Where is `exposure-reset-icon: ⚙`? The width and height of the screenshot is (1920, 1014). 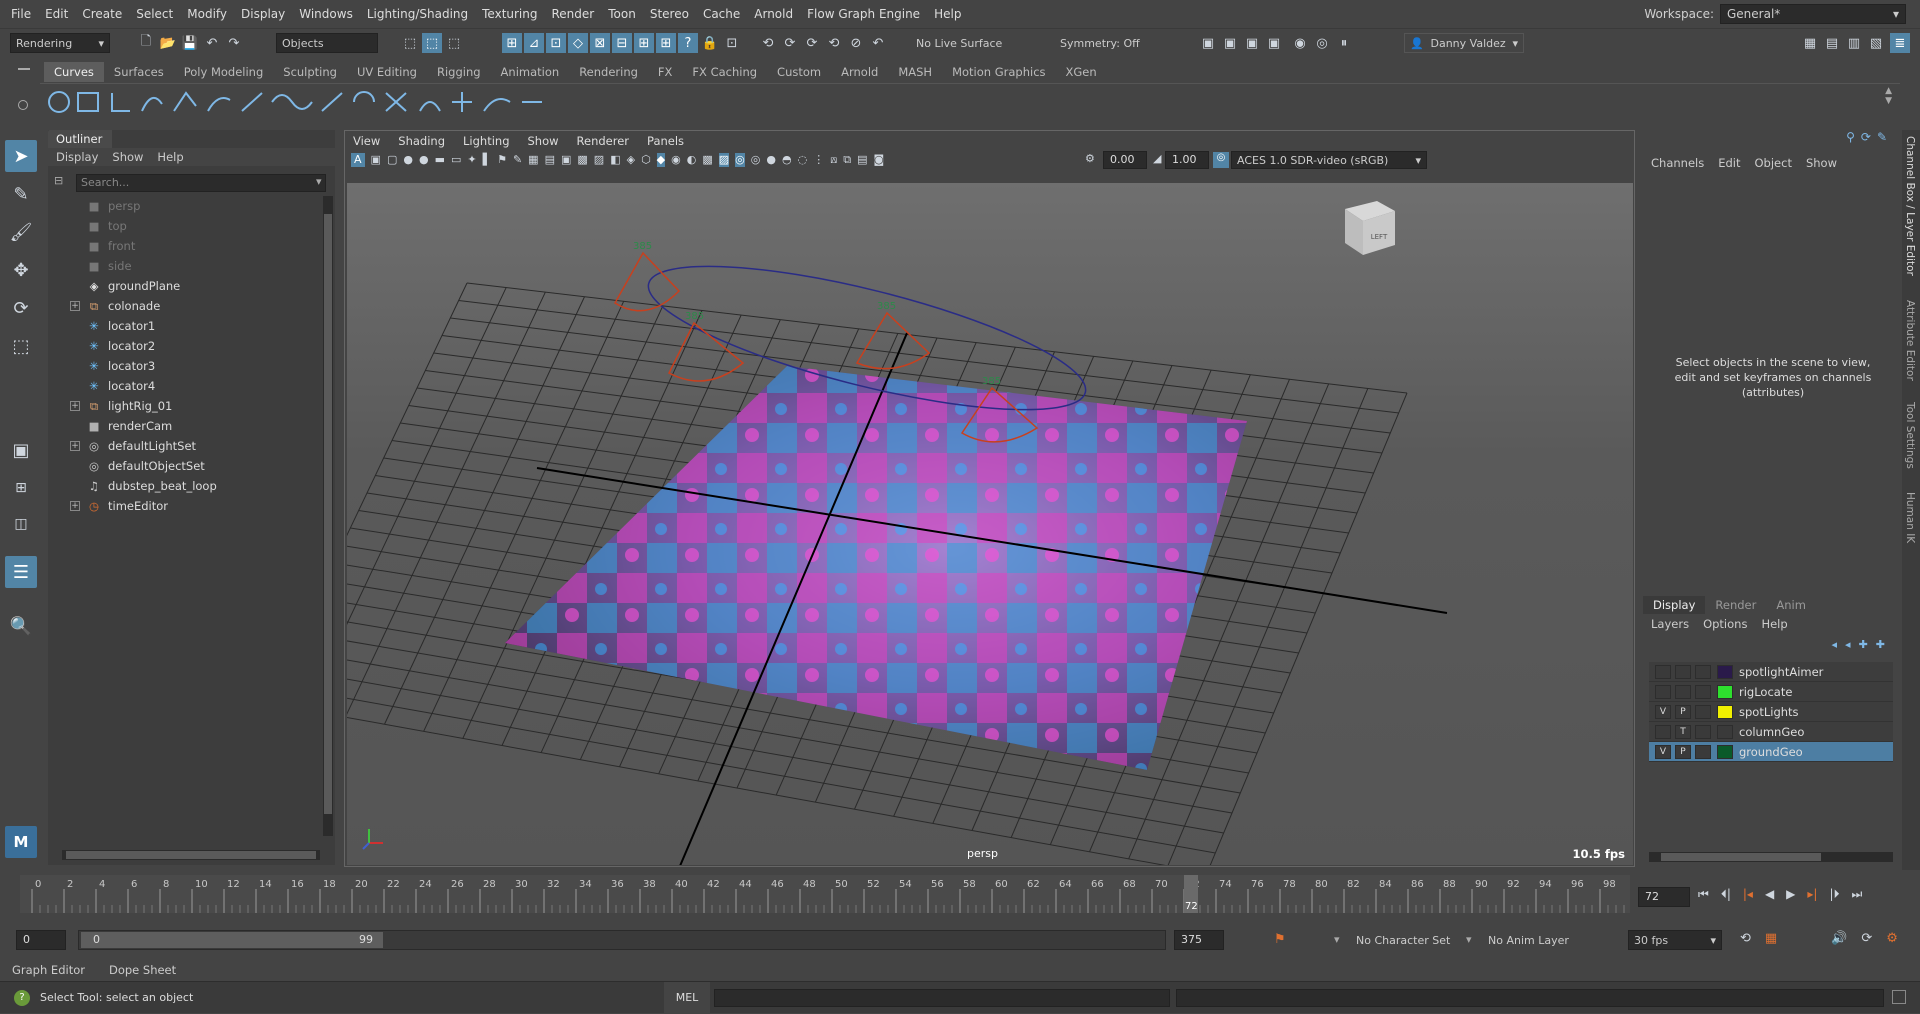 exposure-reset-icon: ⚙ is located at coordinates (1090, 158).